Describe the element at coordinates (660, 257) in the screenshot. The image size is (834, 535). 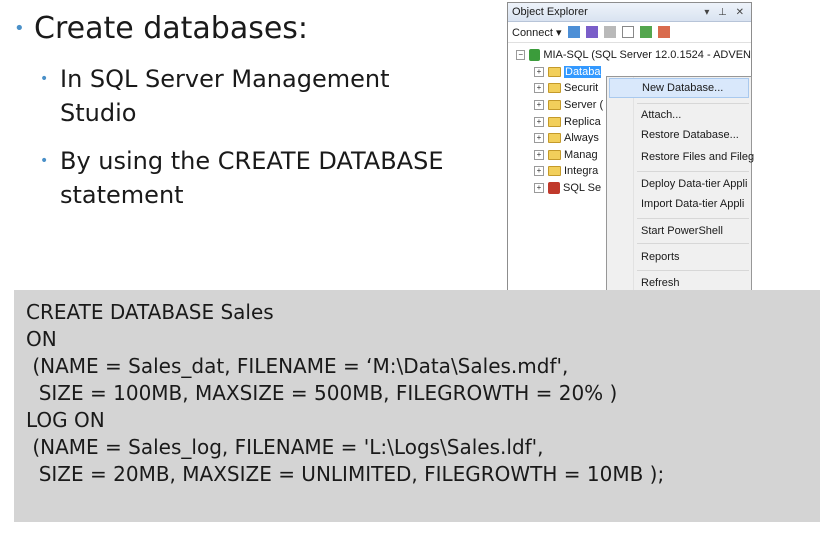
I see `menu-item-reports: Reports` at that location.